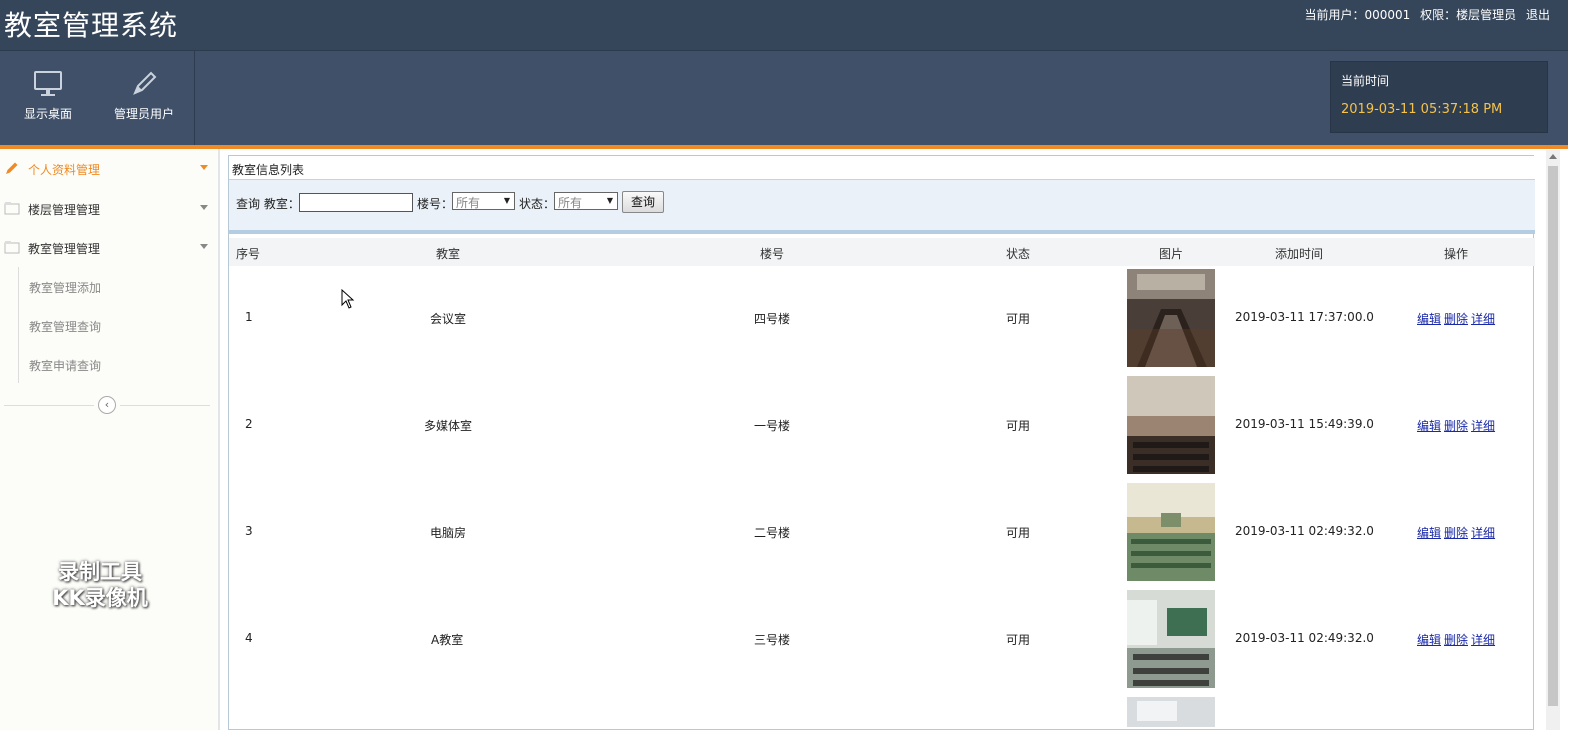  I want to click on watermark-line-1: 录制工具, so click(100, 572).